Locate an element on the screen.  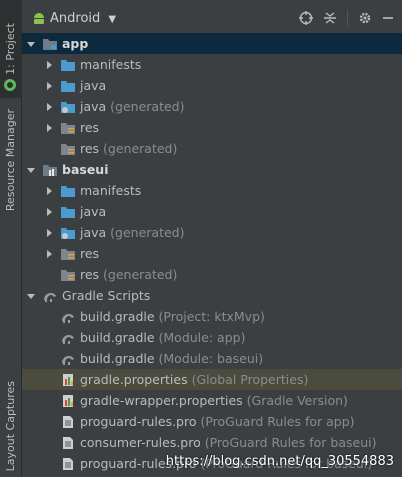
watermark: https://blog.csdn.net/qq_30554883 is located at coordinates (279, 461).